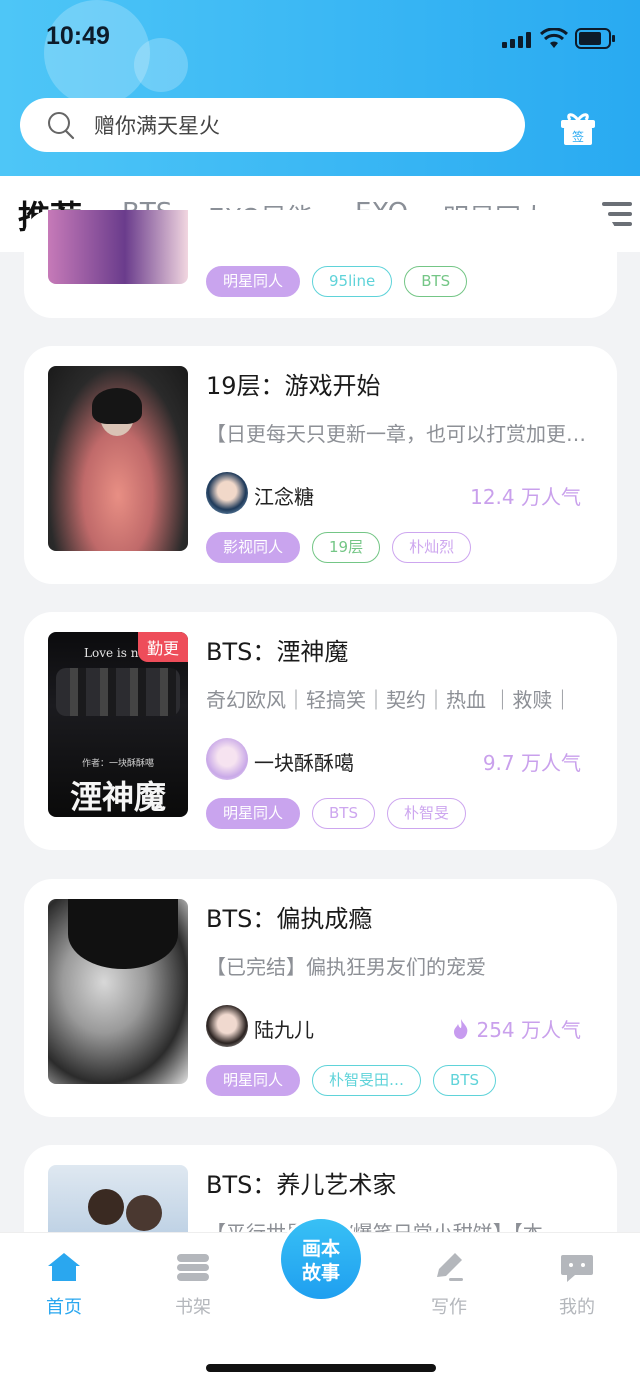 Image resolution: width=640 pixels, height=1388 pixels. I want to click on update-badge: 勤更, so click(162, 647).